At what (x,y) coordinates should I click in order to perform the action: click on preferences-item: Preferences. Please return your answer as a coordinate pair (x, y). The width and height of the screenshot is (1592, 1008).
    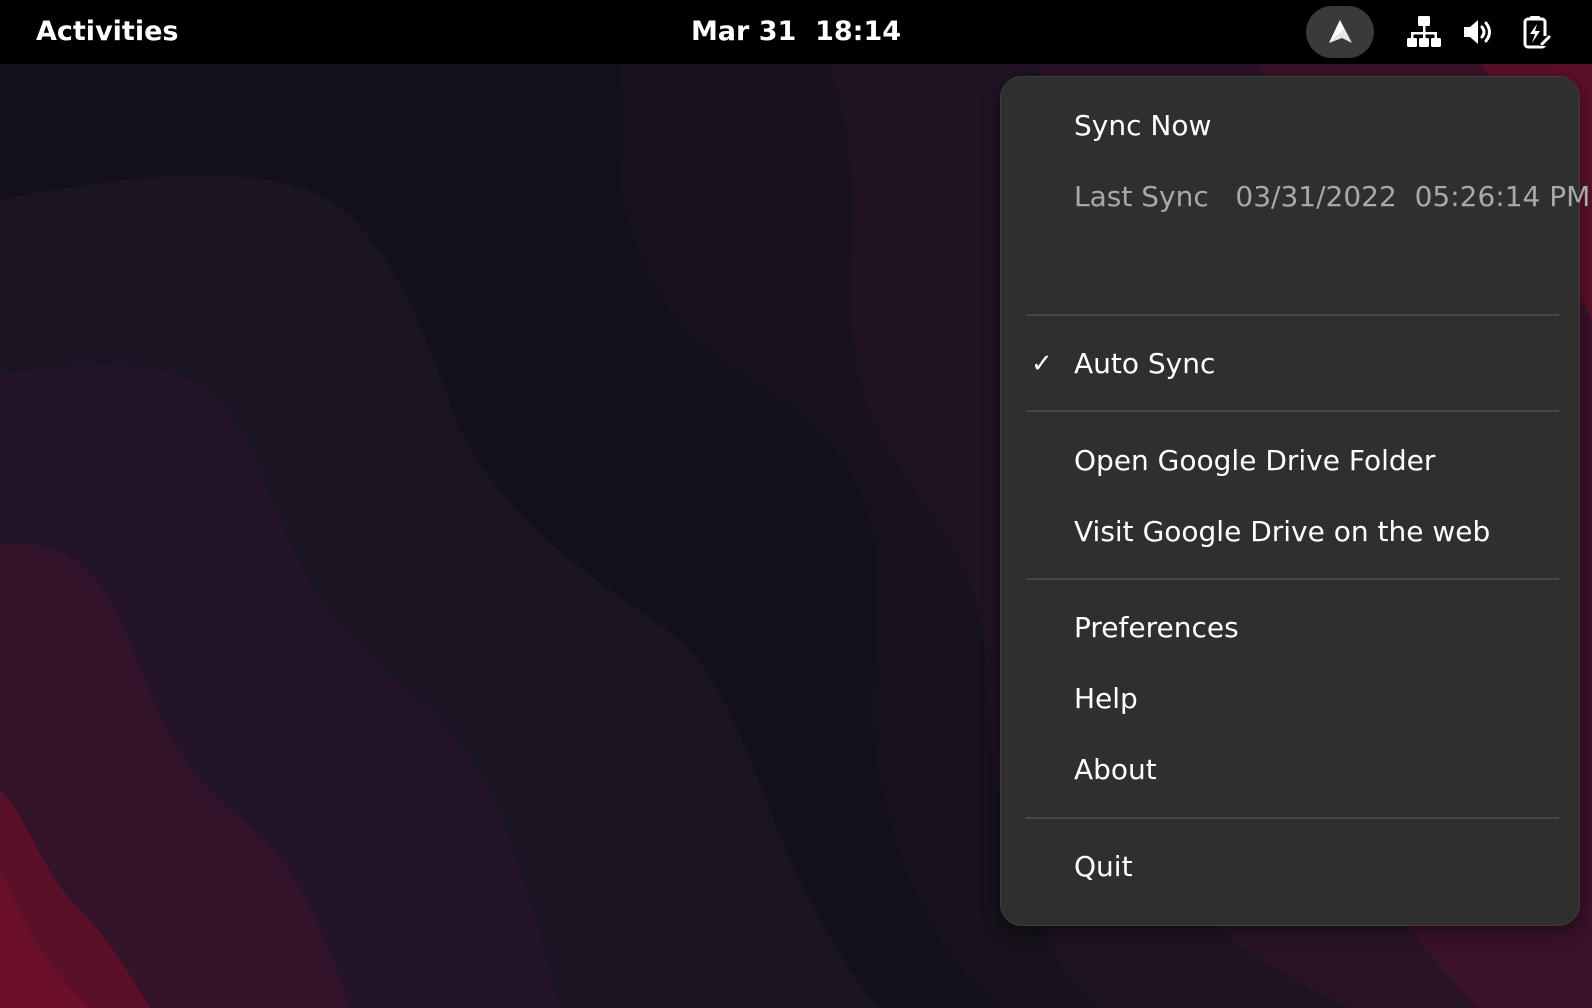
    Looking at the image, I should click on (1290, 628).